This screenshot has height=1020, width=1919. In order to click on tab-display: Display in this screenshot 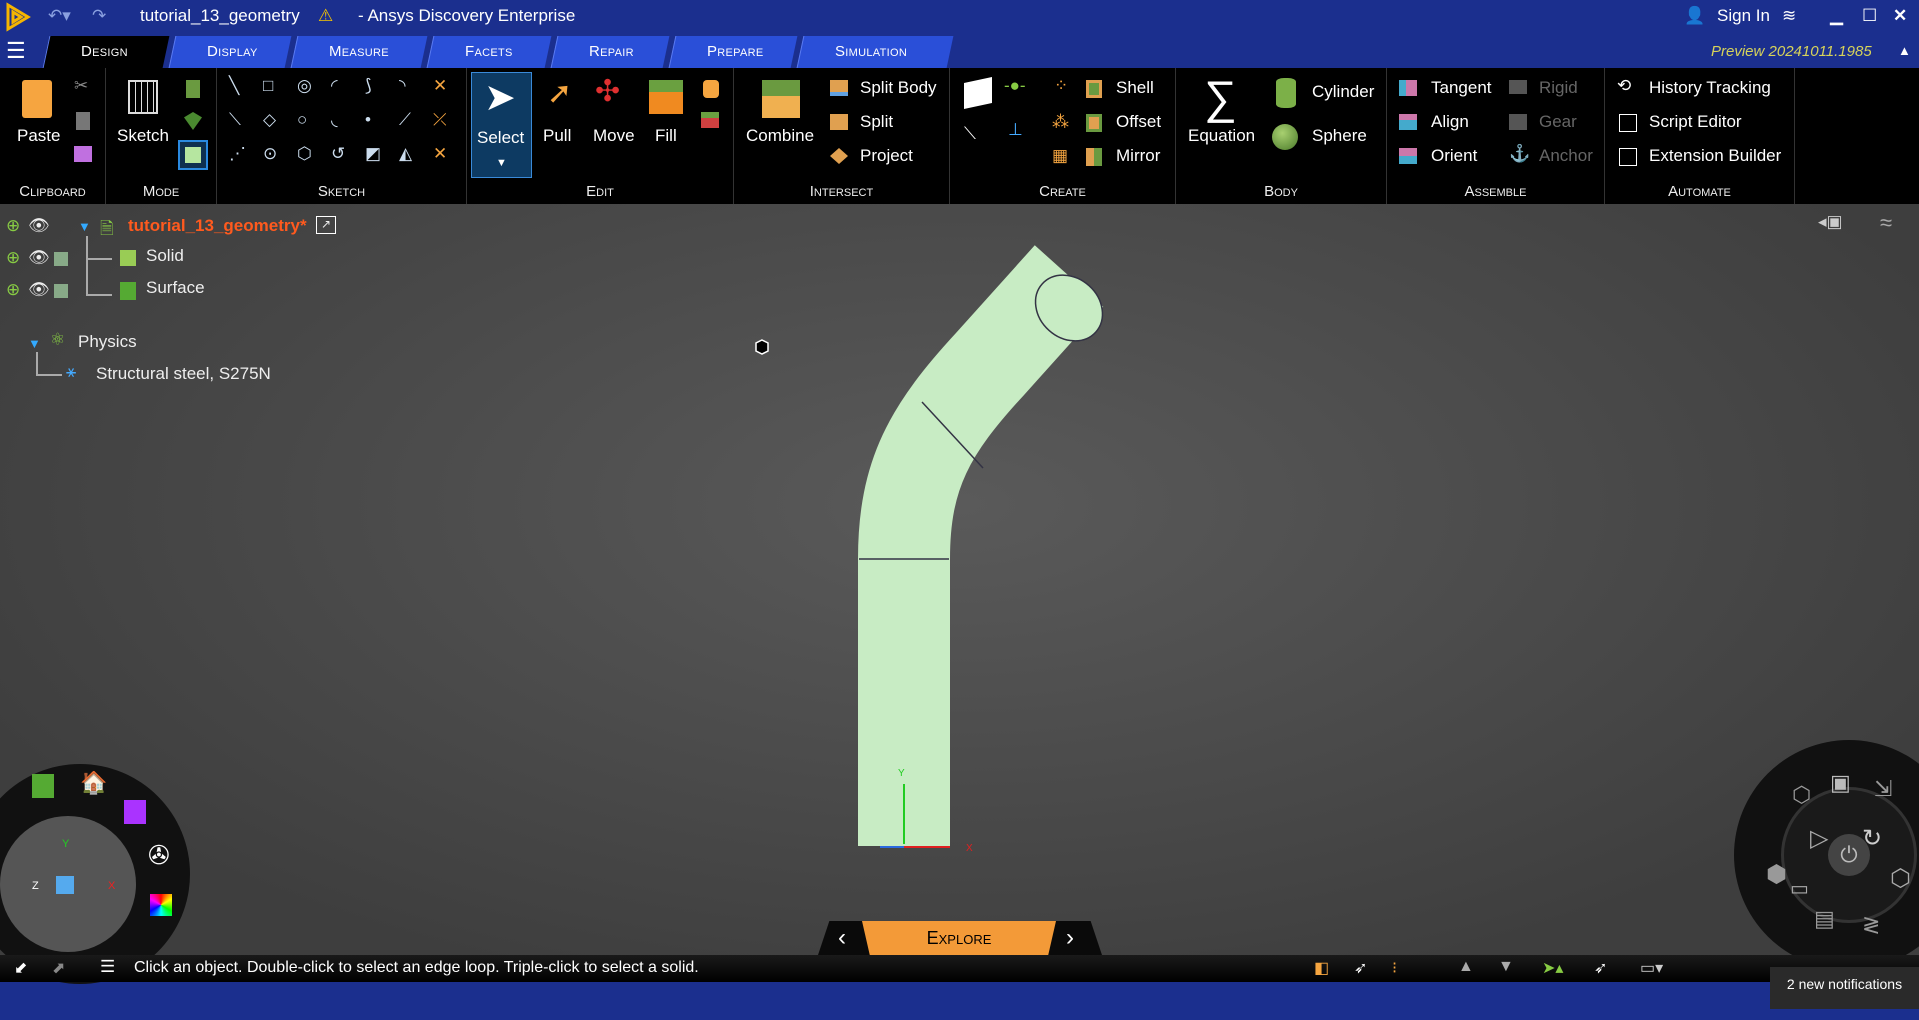, I will do `click(230, 52)`.